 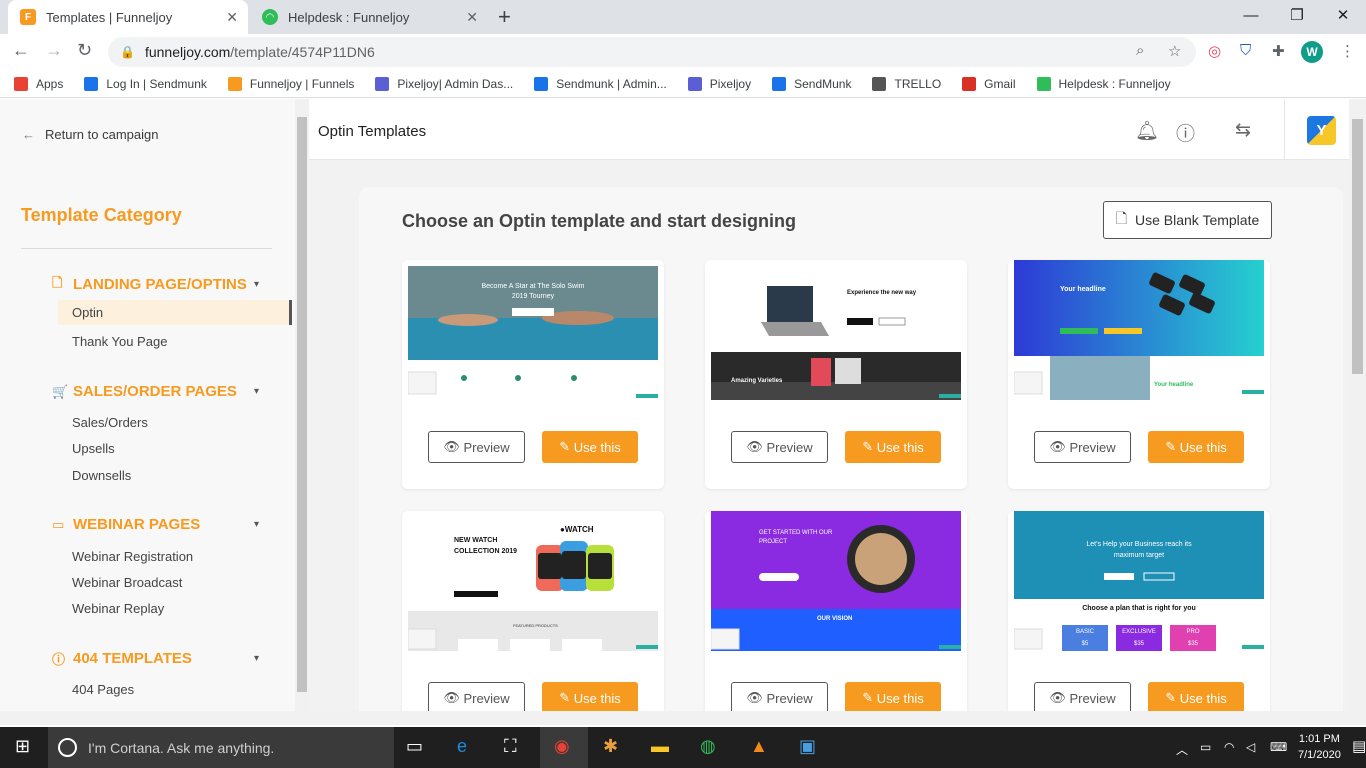 I want to click on notifications-icon: ▤, so click(x=1359, y=746).